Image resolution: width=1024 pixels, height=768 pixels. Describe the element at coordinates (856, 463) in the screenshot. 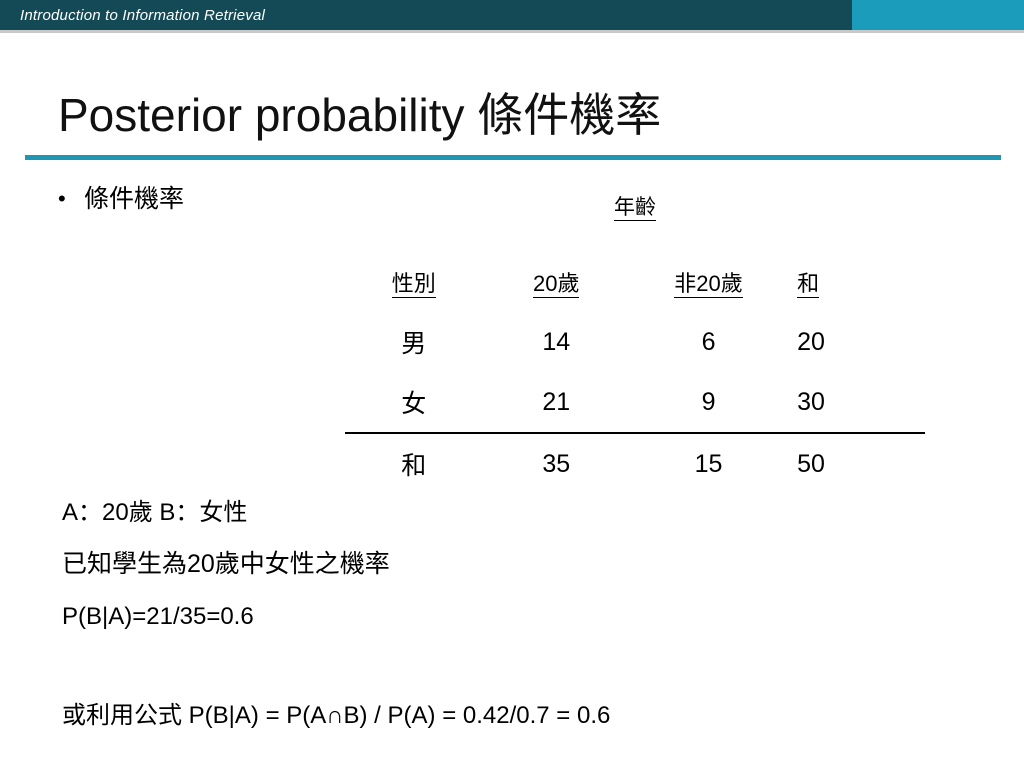

I see `cell-grand-total: 50` at that location.